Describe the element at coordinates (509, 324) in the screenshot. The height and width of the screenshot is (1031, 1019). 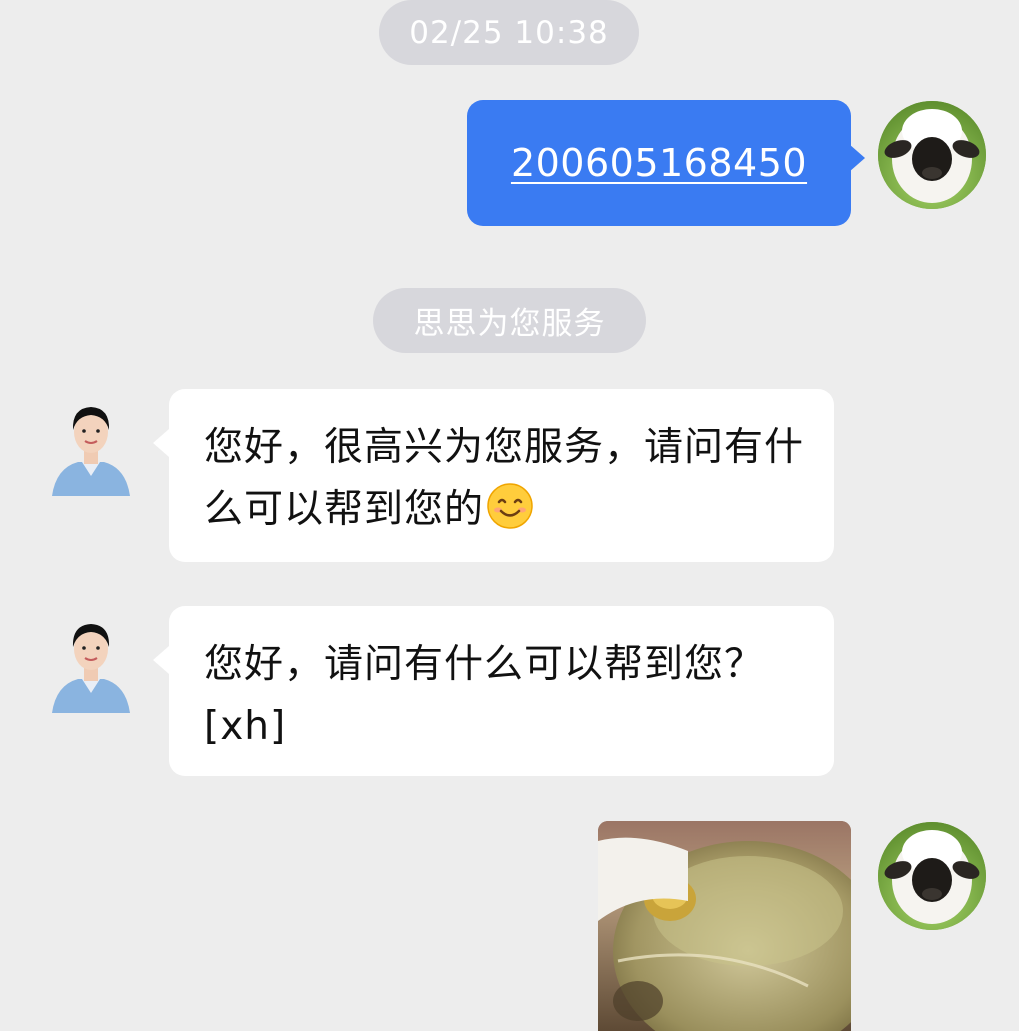
I see `system-notice-text: 思思为您服务` at that location.